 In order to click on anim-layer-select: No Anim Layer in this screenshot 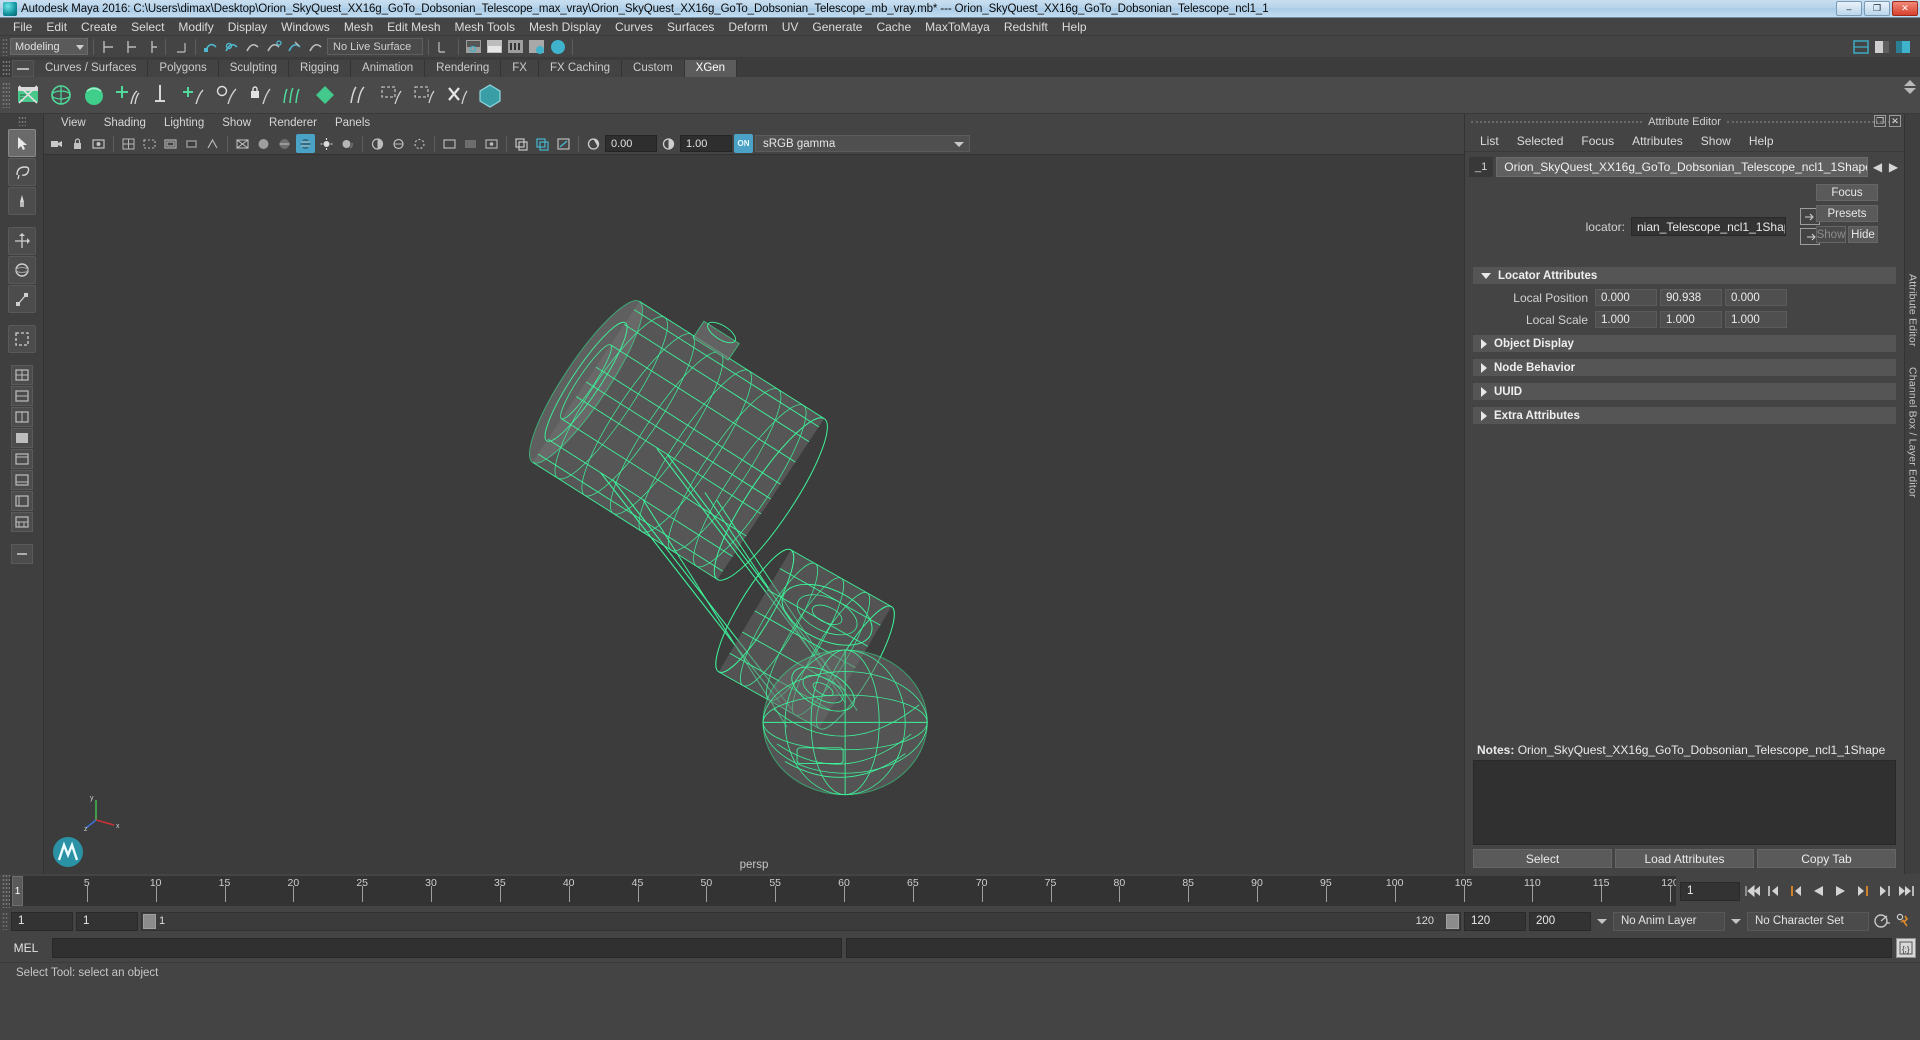, I will do `click(1669, 921)`.